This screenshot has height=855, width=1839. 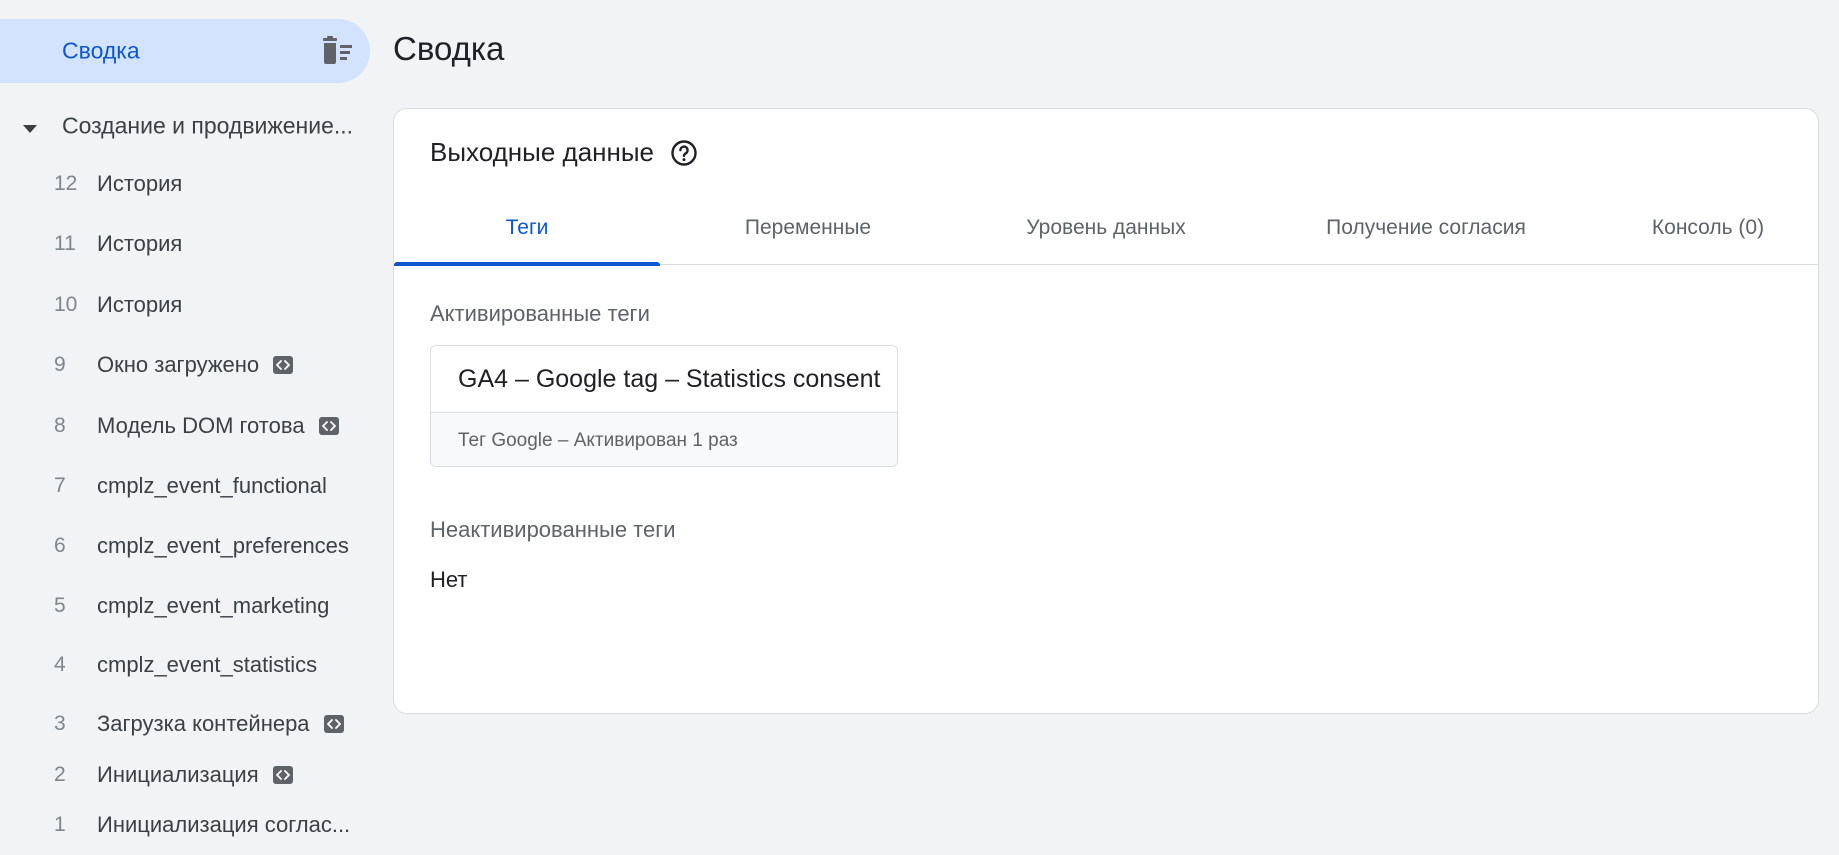 What do you see at coordinates (553, 529) in the screenshot?
I see `not-fired-tags-heading: Неактивированные теги` at bounding box center [553, 529].